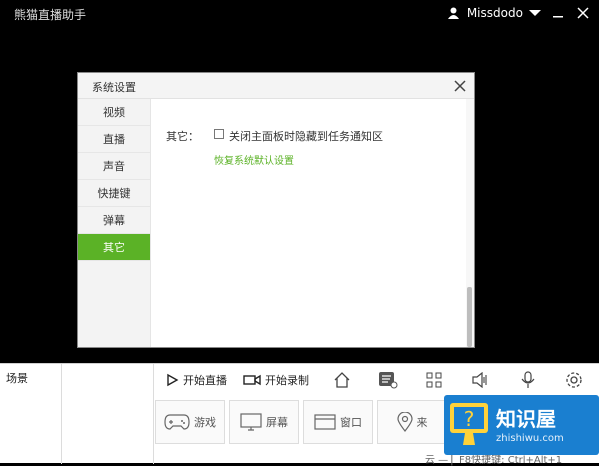 This screenshot has width=599, height=466. I want to click on user-menu: Missdodo, so click(485, 13).